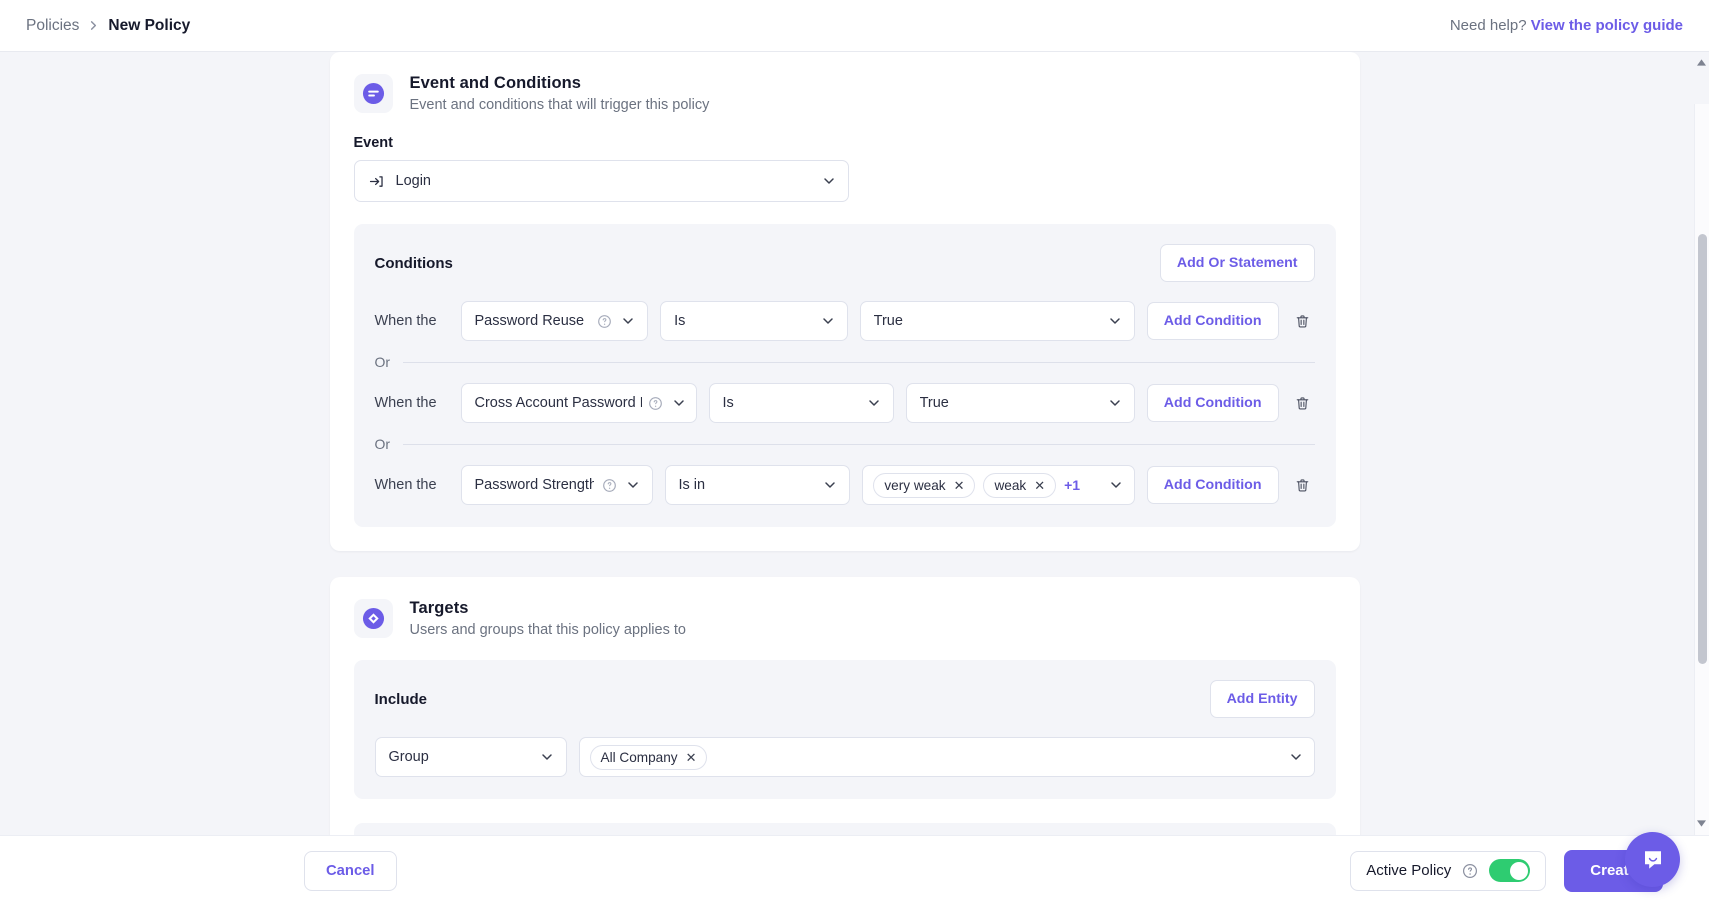  Describe the element at coordinates (1010, 485) in the screenshot. I see `value-chip-label: weak` at that location.